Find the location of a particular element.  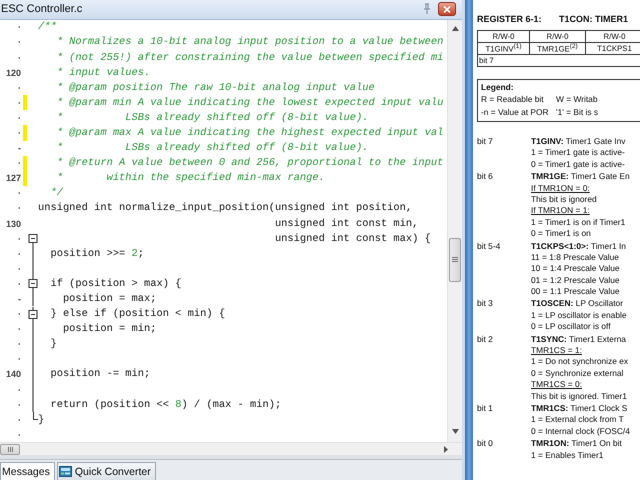

panel-tab: Messages is located at coordinates (27, 471).